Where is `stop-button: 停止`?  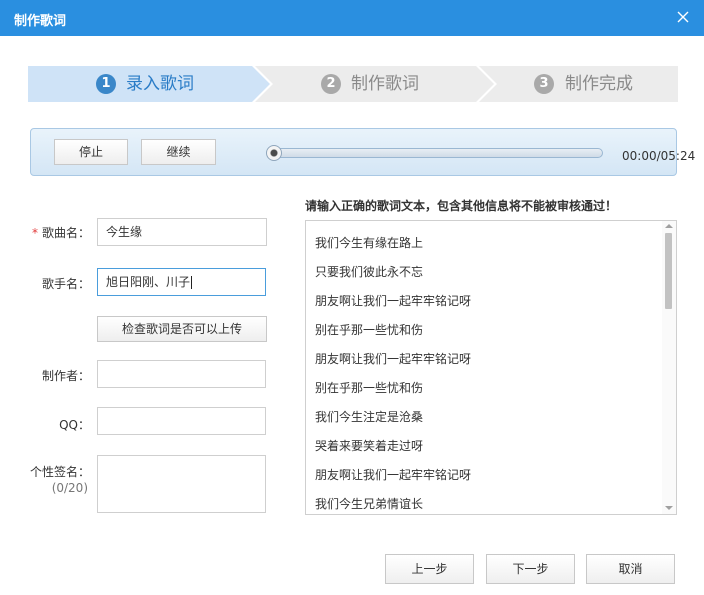
stop-button: 停止 is located at coordinates (91, 152).